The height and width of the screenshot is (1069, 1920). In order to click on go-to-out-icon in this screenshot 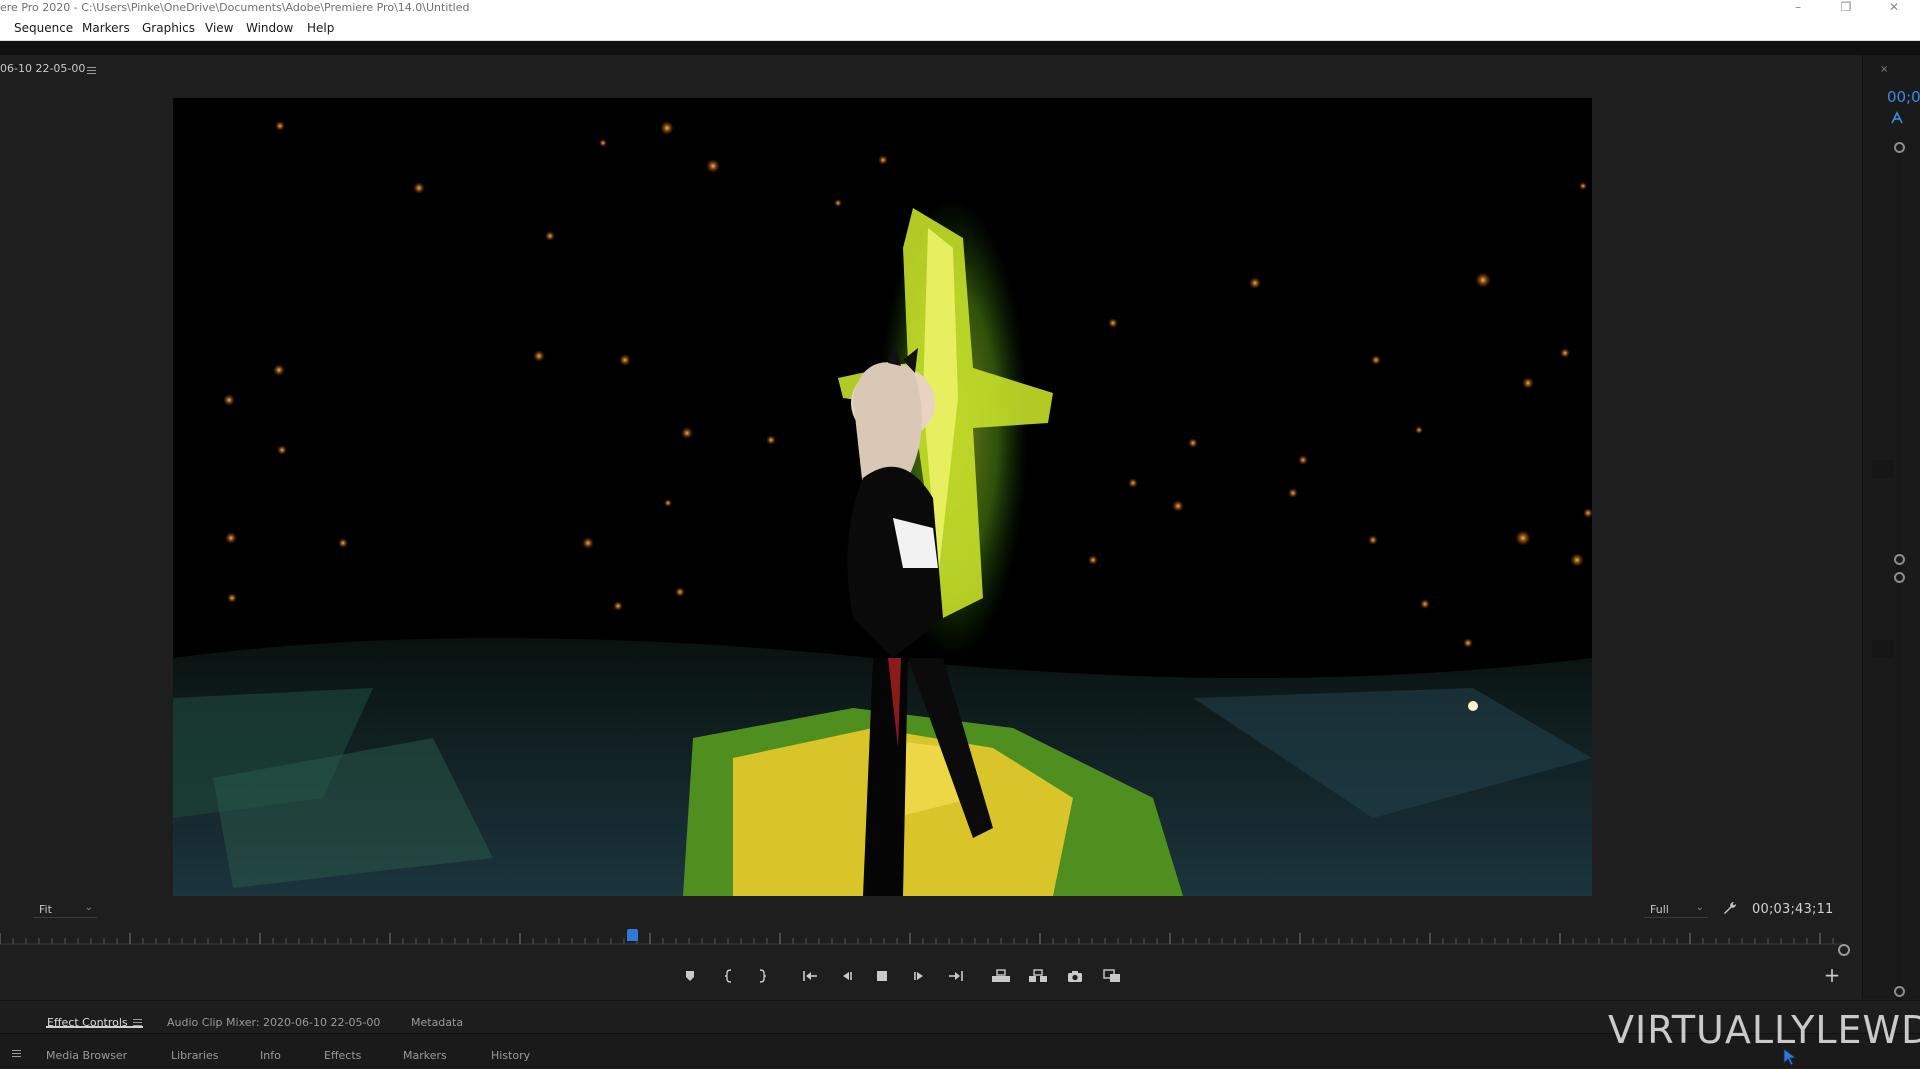, I will do `click(956, 976)`.